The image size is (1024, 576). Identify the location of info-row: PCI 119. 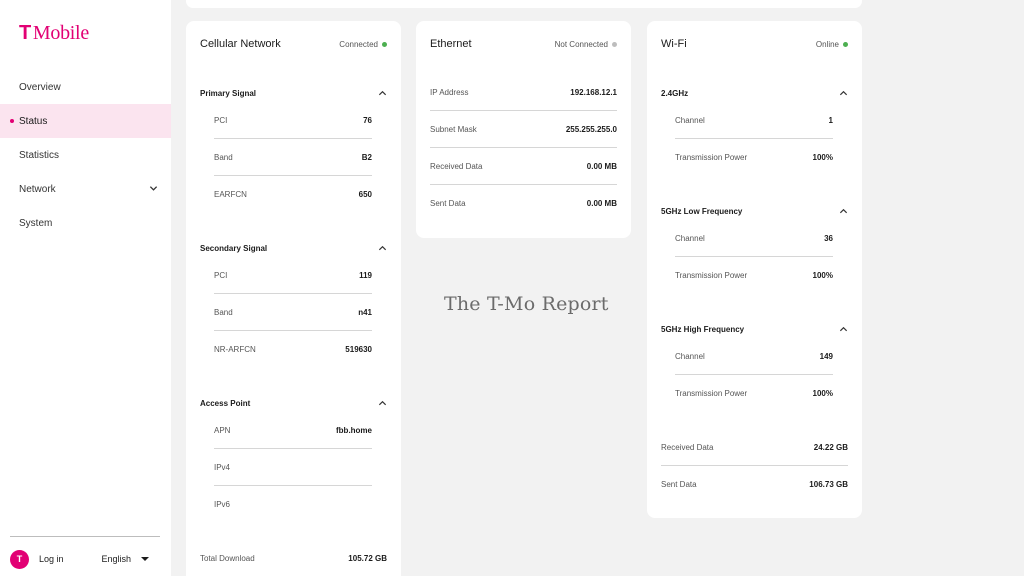
(293, 275).